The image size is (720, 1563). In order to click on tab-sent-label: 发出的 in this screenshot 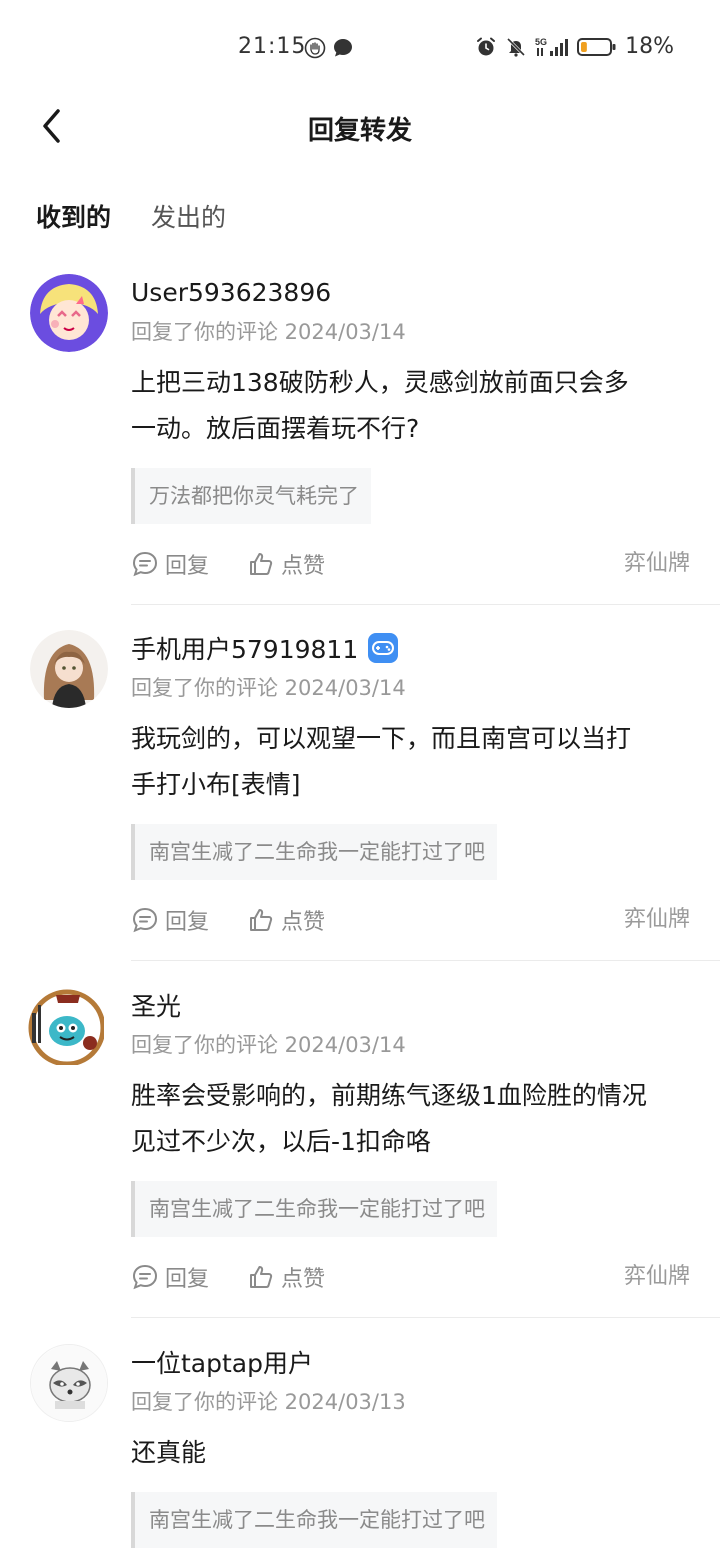, I will do `click(189, 217)`.